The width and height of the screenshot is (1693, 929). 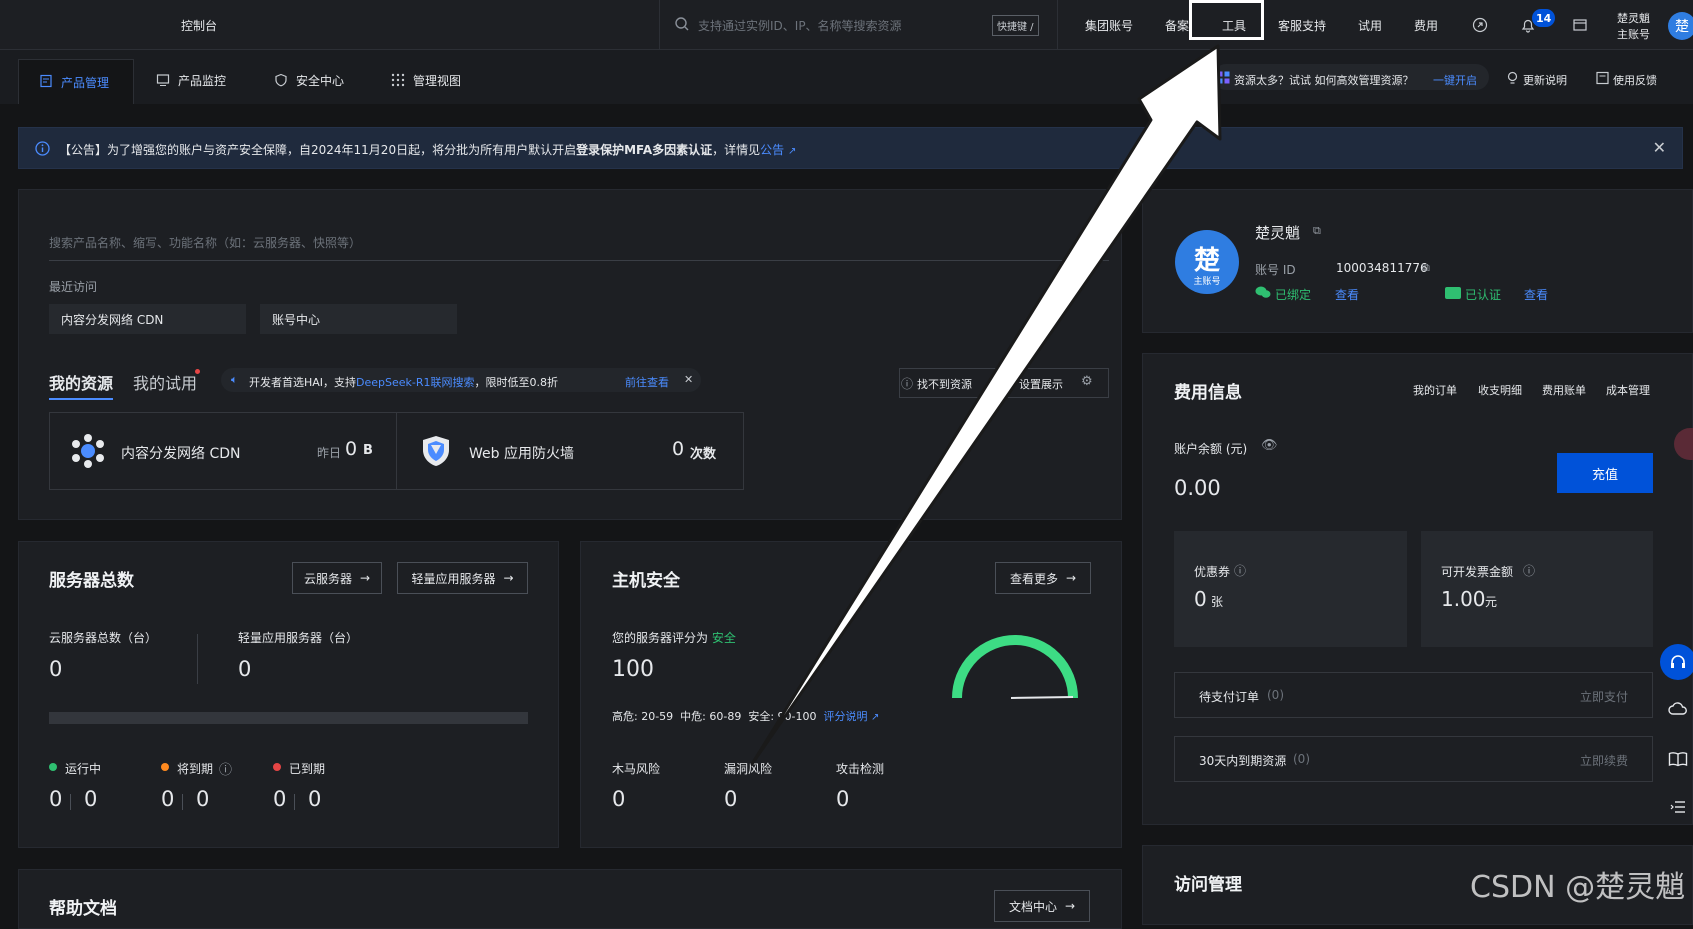 I want to click on gear-icon: ⚙, so click(x=1087, y=381).